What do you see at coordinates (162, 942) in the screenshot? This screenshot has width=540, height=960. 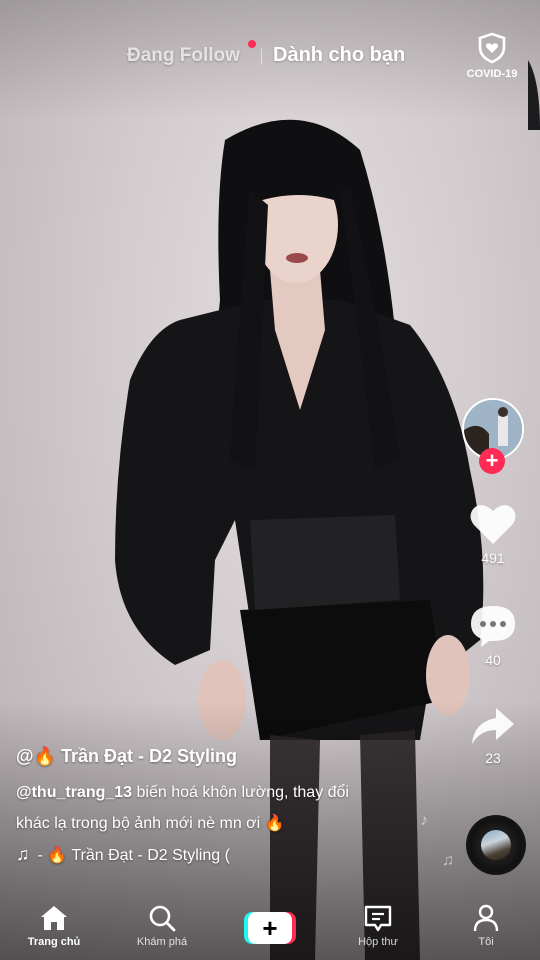 I see `nav-discover-label: Khám phá` at bounding box center [162, 942].